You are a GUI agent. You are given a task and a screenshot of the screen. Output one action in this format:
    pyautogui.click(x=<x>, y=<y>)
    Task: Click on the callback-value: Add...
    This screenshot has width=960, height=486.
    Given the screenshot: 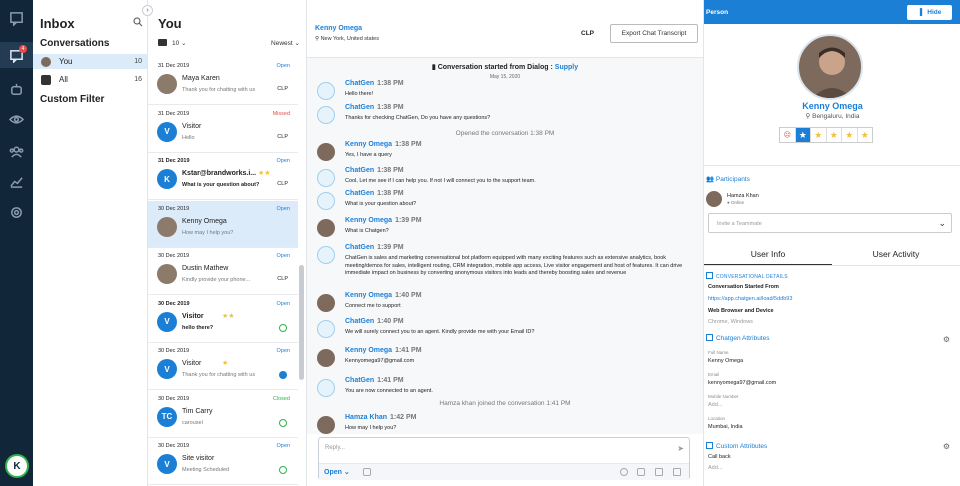 What is the action you would take?
    pyautogui.click(x=715, y=468)
    